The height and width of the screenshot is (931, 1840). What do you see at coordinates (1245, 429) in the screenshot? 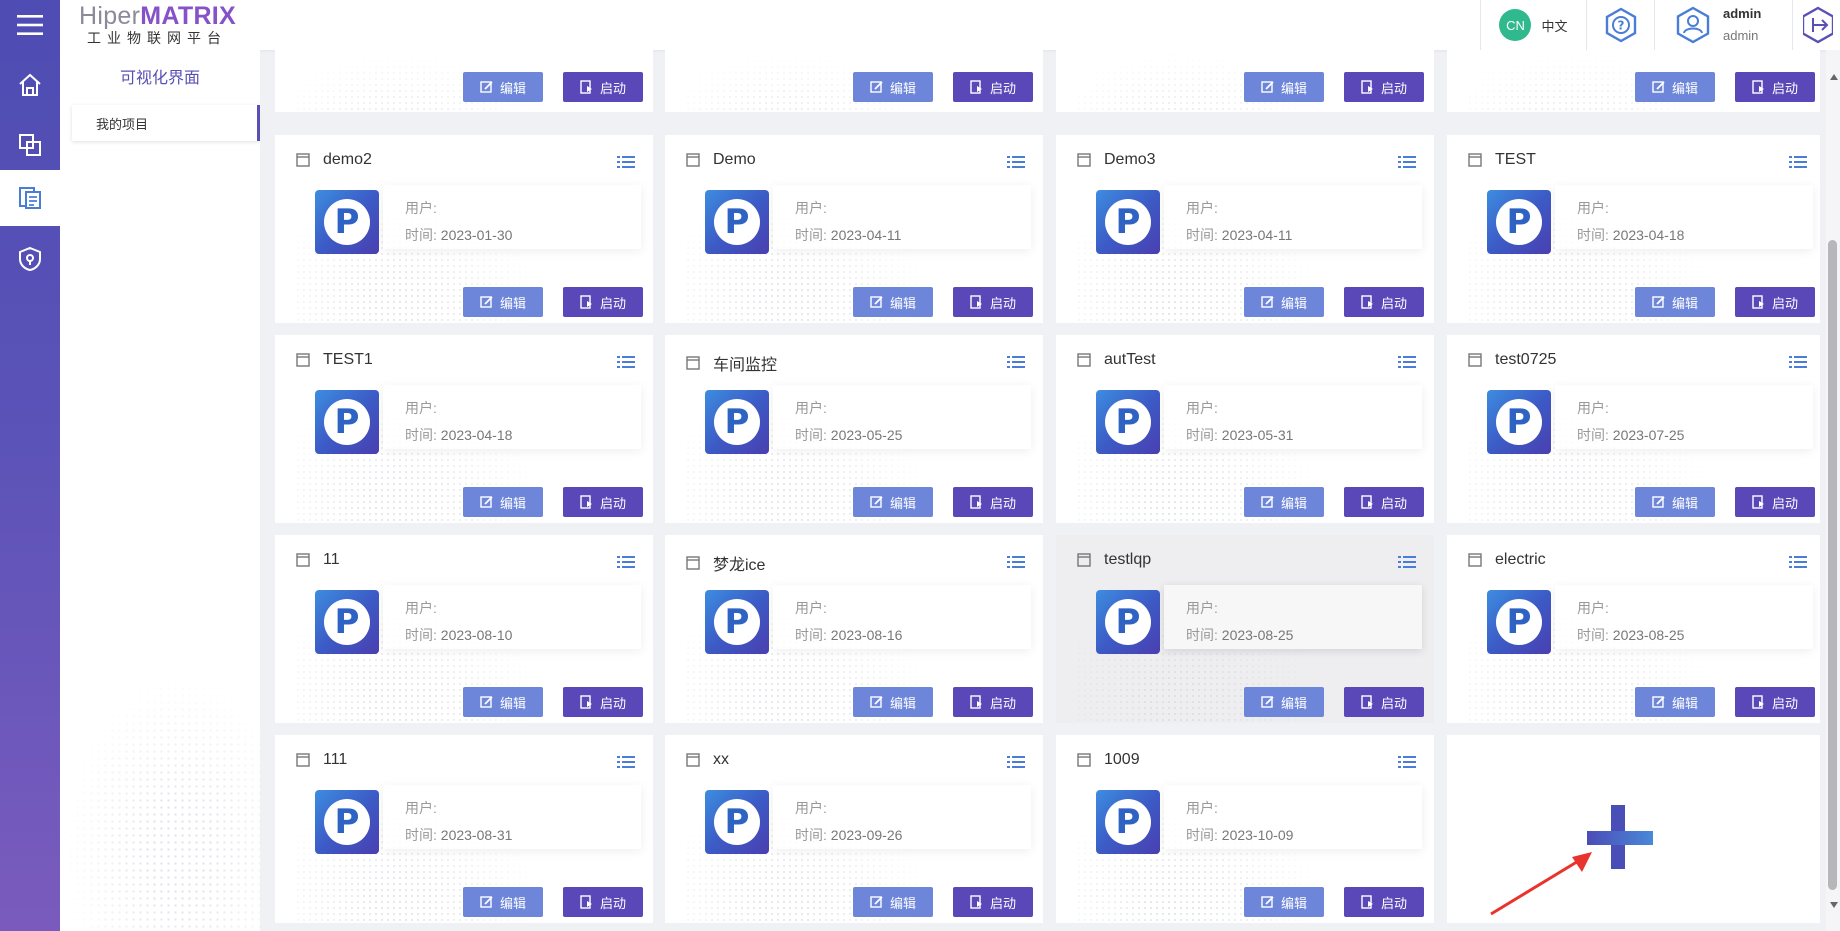
I see `project-card: autTest 用户: 时间: 2023-05-31 P 编辑 启动` at bounding box center [1245, 429].